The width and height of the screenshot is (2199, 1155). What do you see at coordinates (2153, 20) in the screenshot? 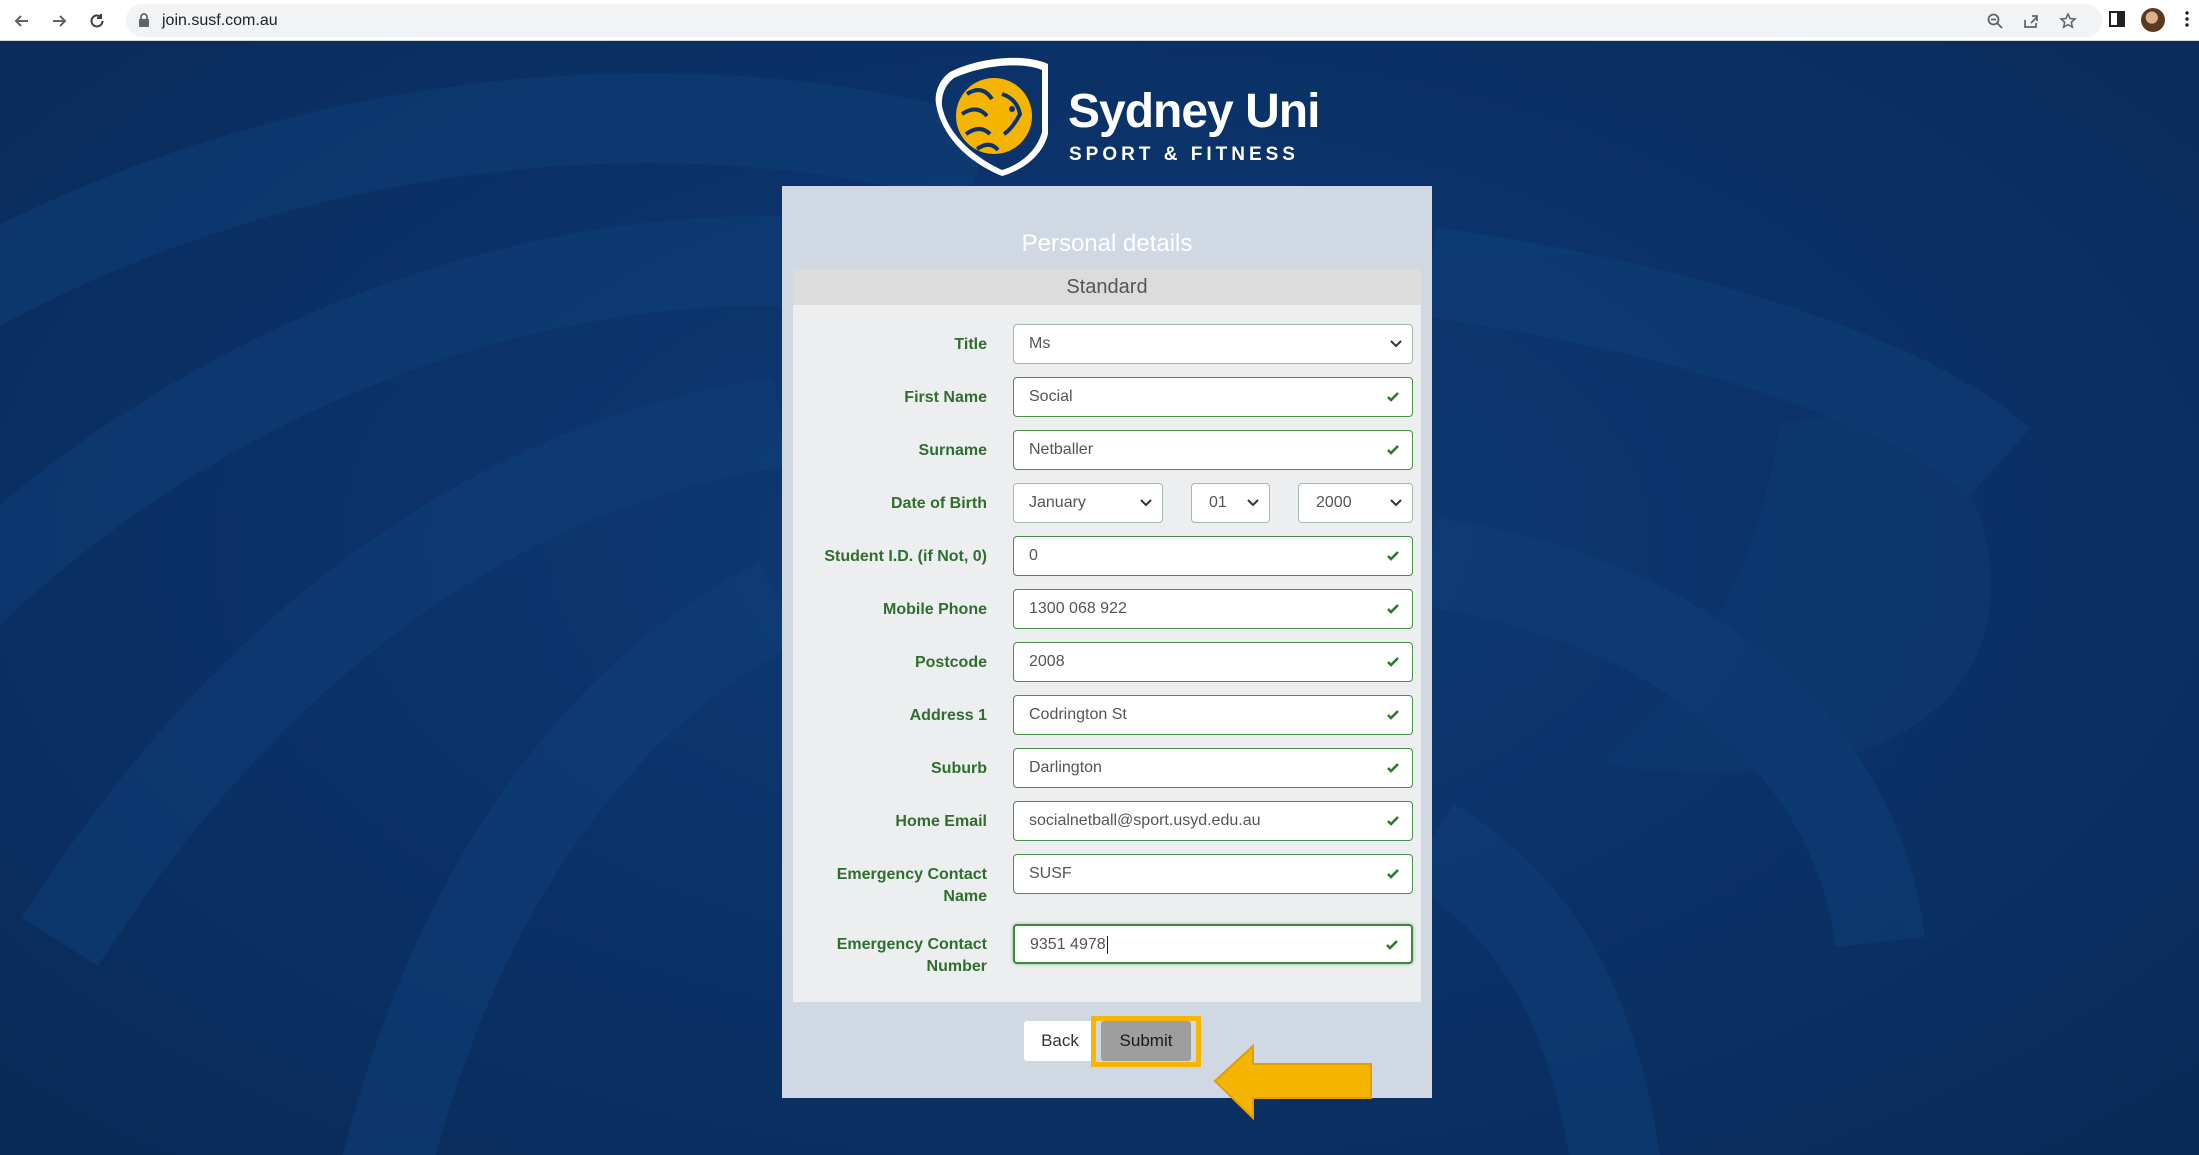
I see `profile-avatar` at bounding box center [2153, 20].